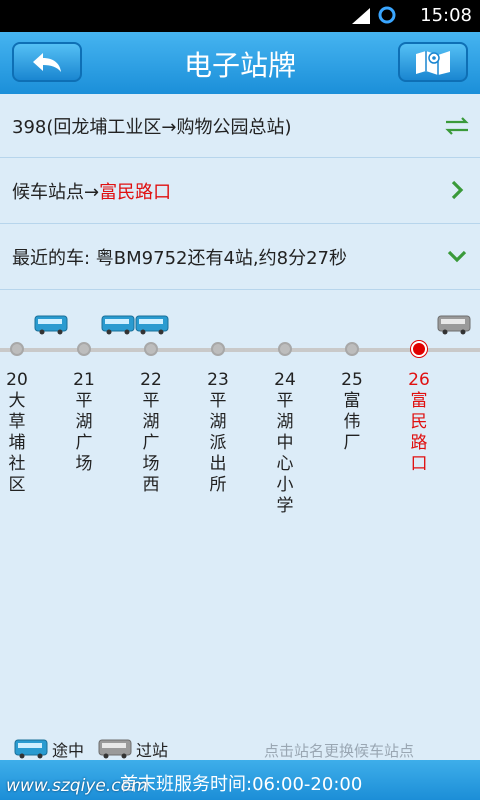 This screenshot has width=480, height=800. What do you see at coordinates (285, 453) in the screenshot?
I see `stop-name: 平湖中心小学` at bounding box center [285, 453].